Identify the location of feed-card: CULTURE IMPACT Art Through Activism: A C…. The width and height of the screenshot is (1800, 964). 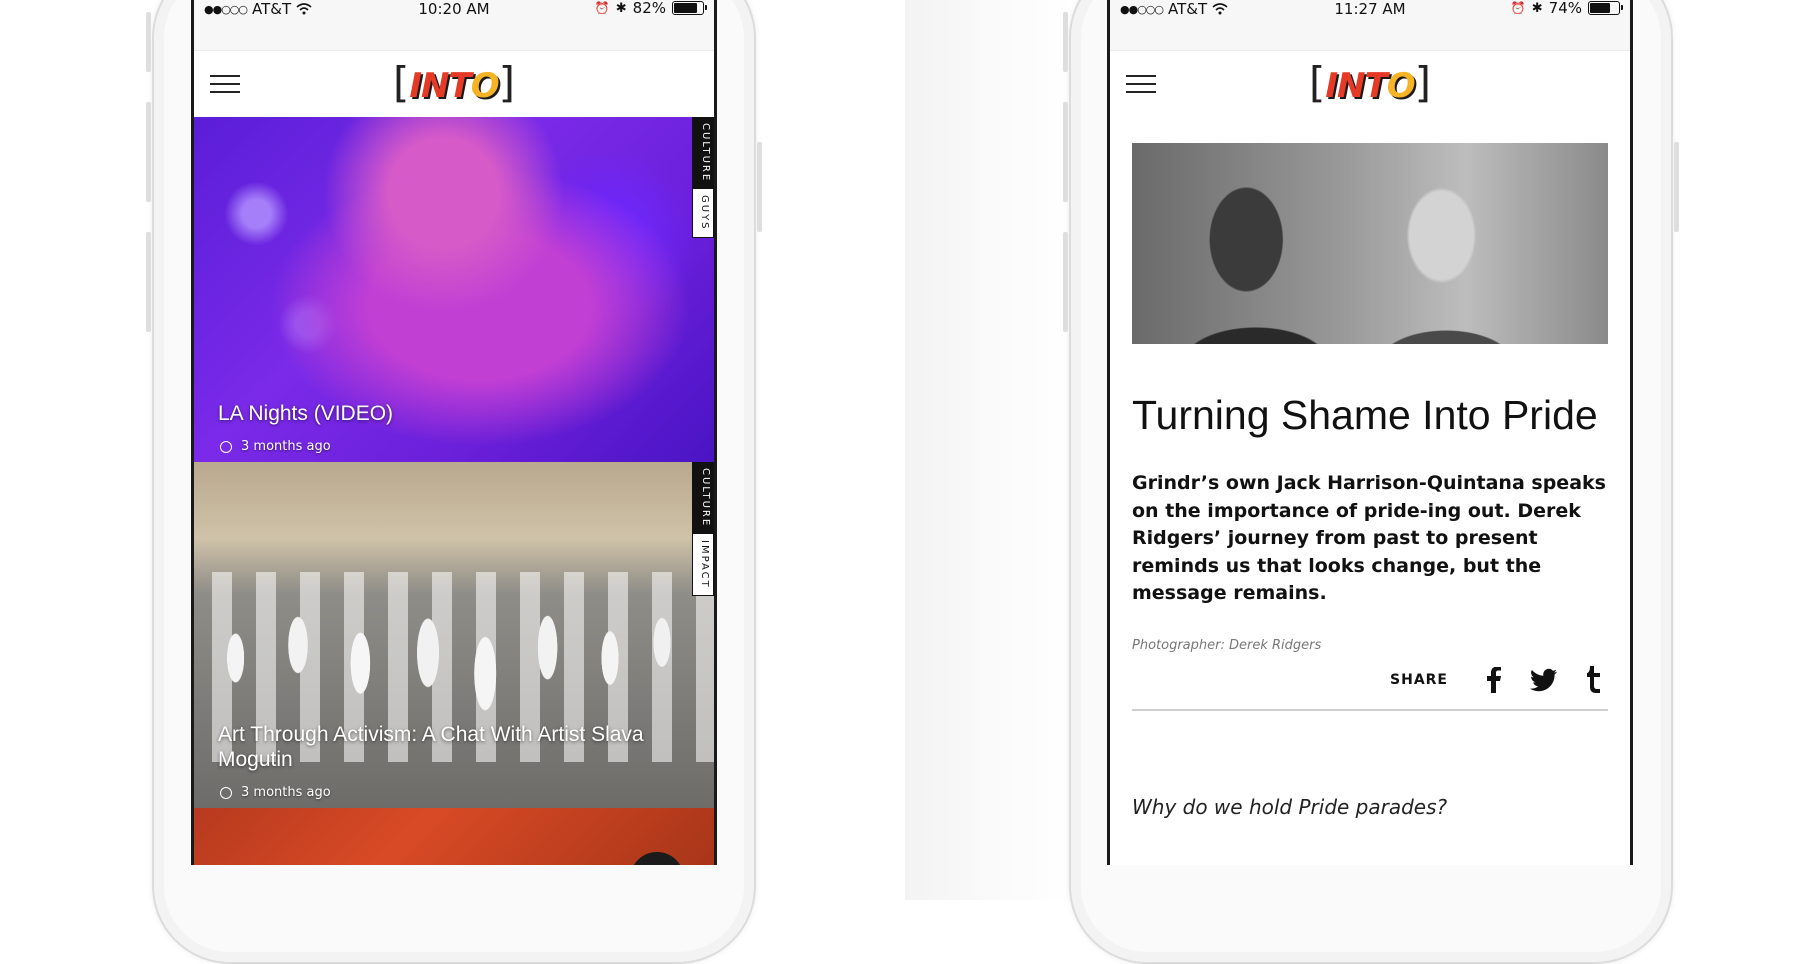
(454, 635).